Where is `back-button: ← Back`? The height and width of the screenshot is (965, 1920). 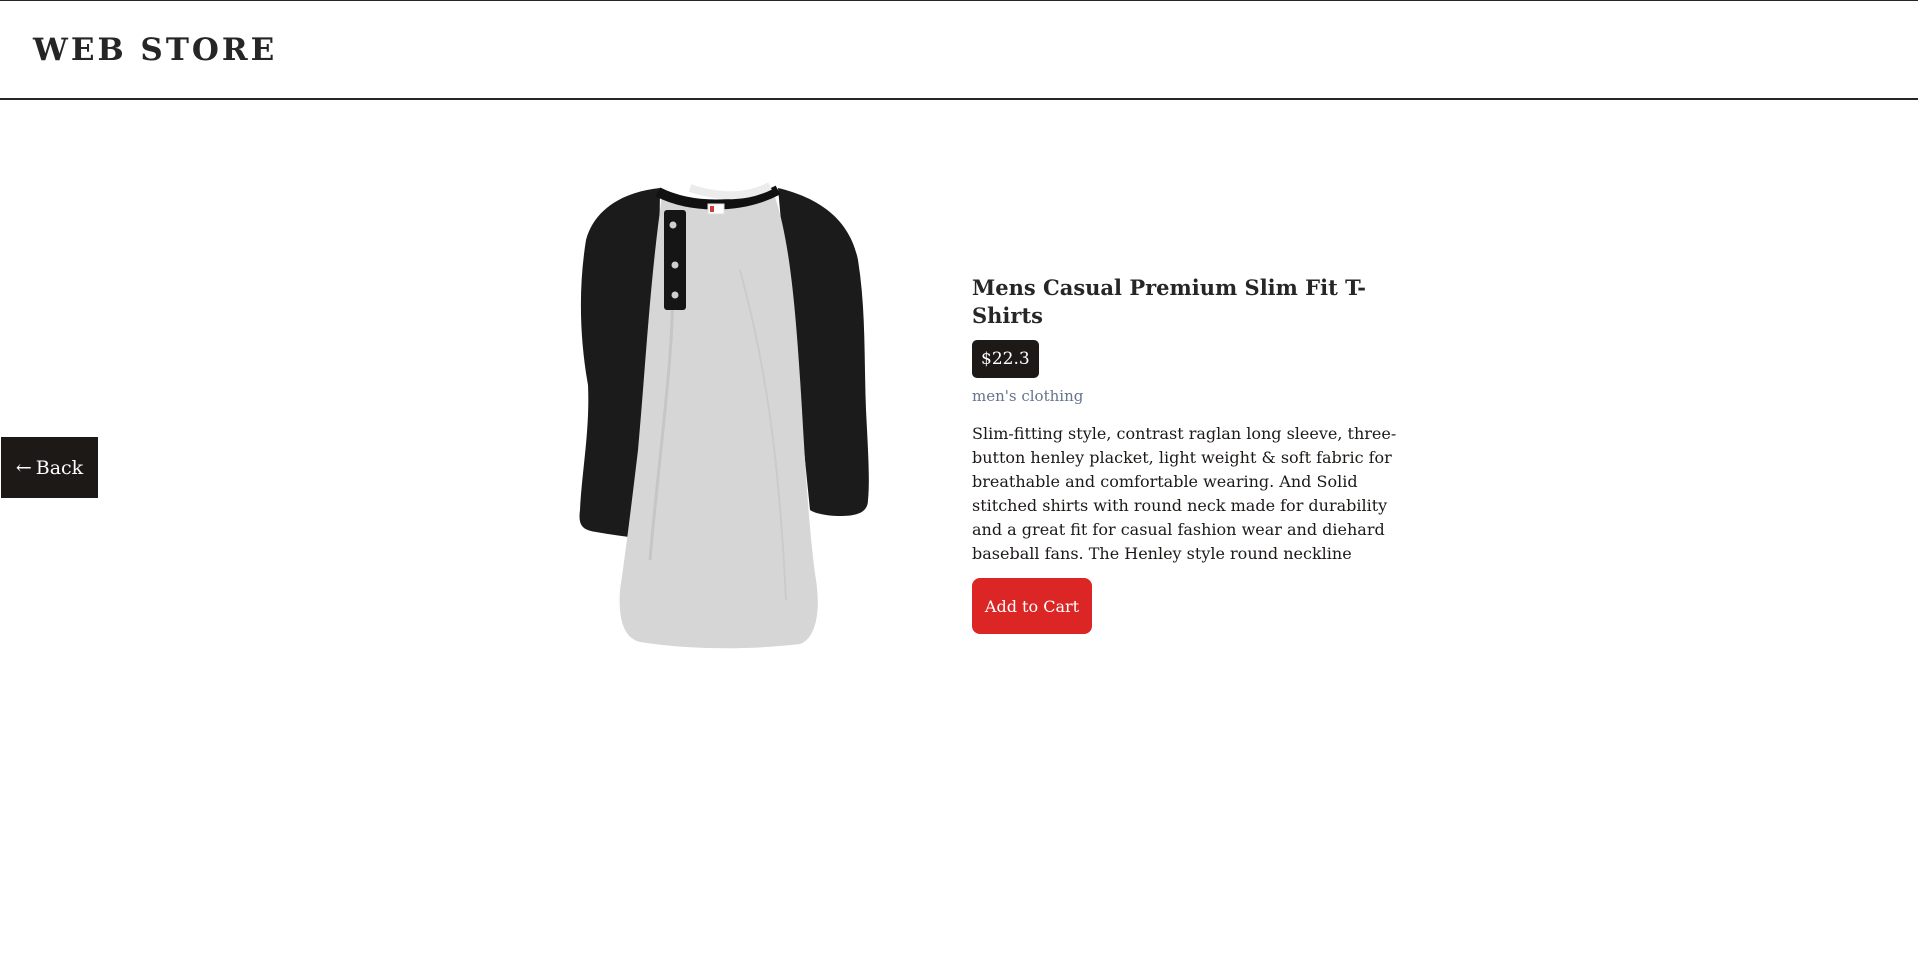 back-button: ← Back is located at coordinates (49, 467).